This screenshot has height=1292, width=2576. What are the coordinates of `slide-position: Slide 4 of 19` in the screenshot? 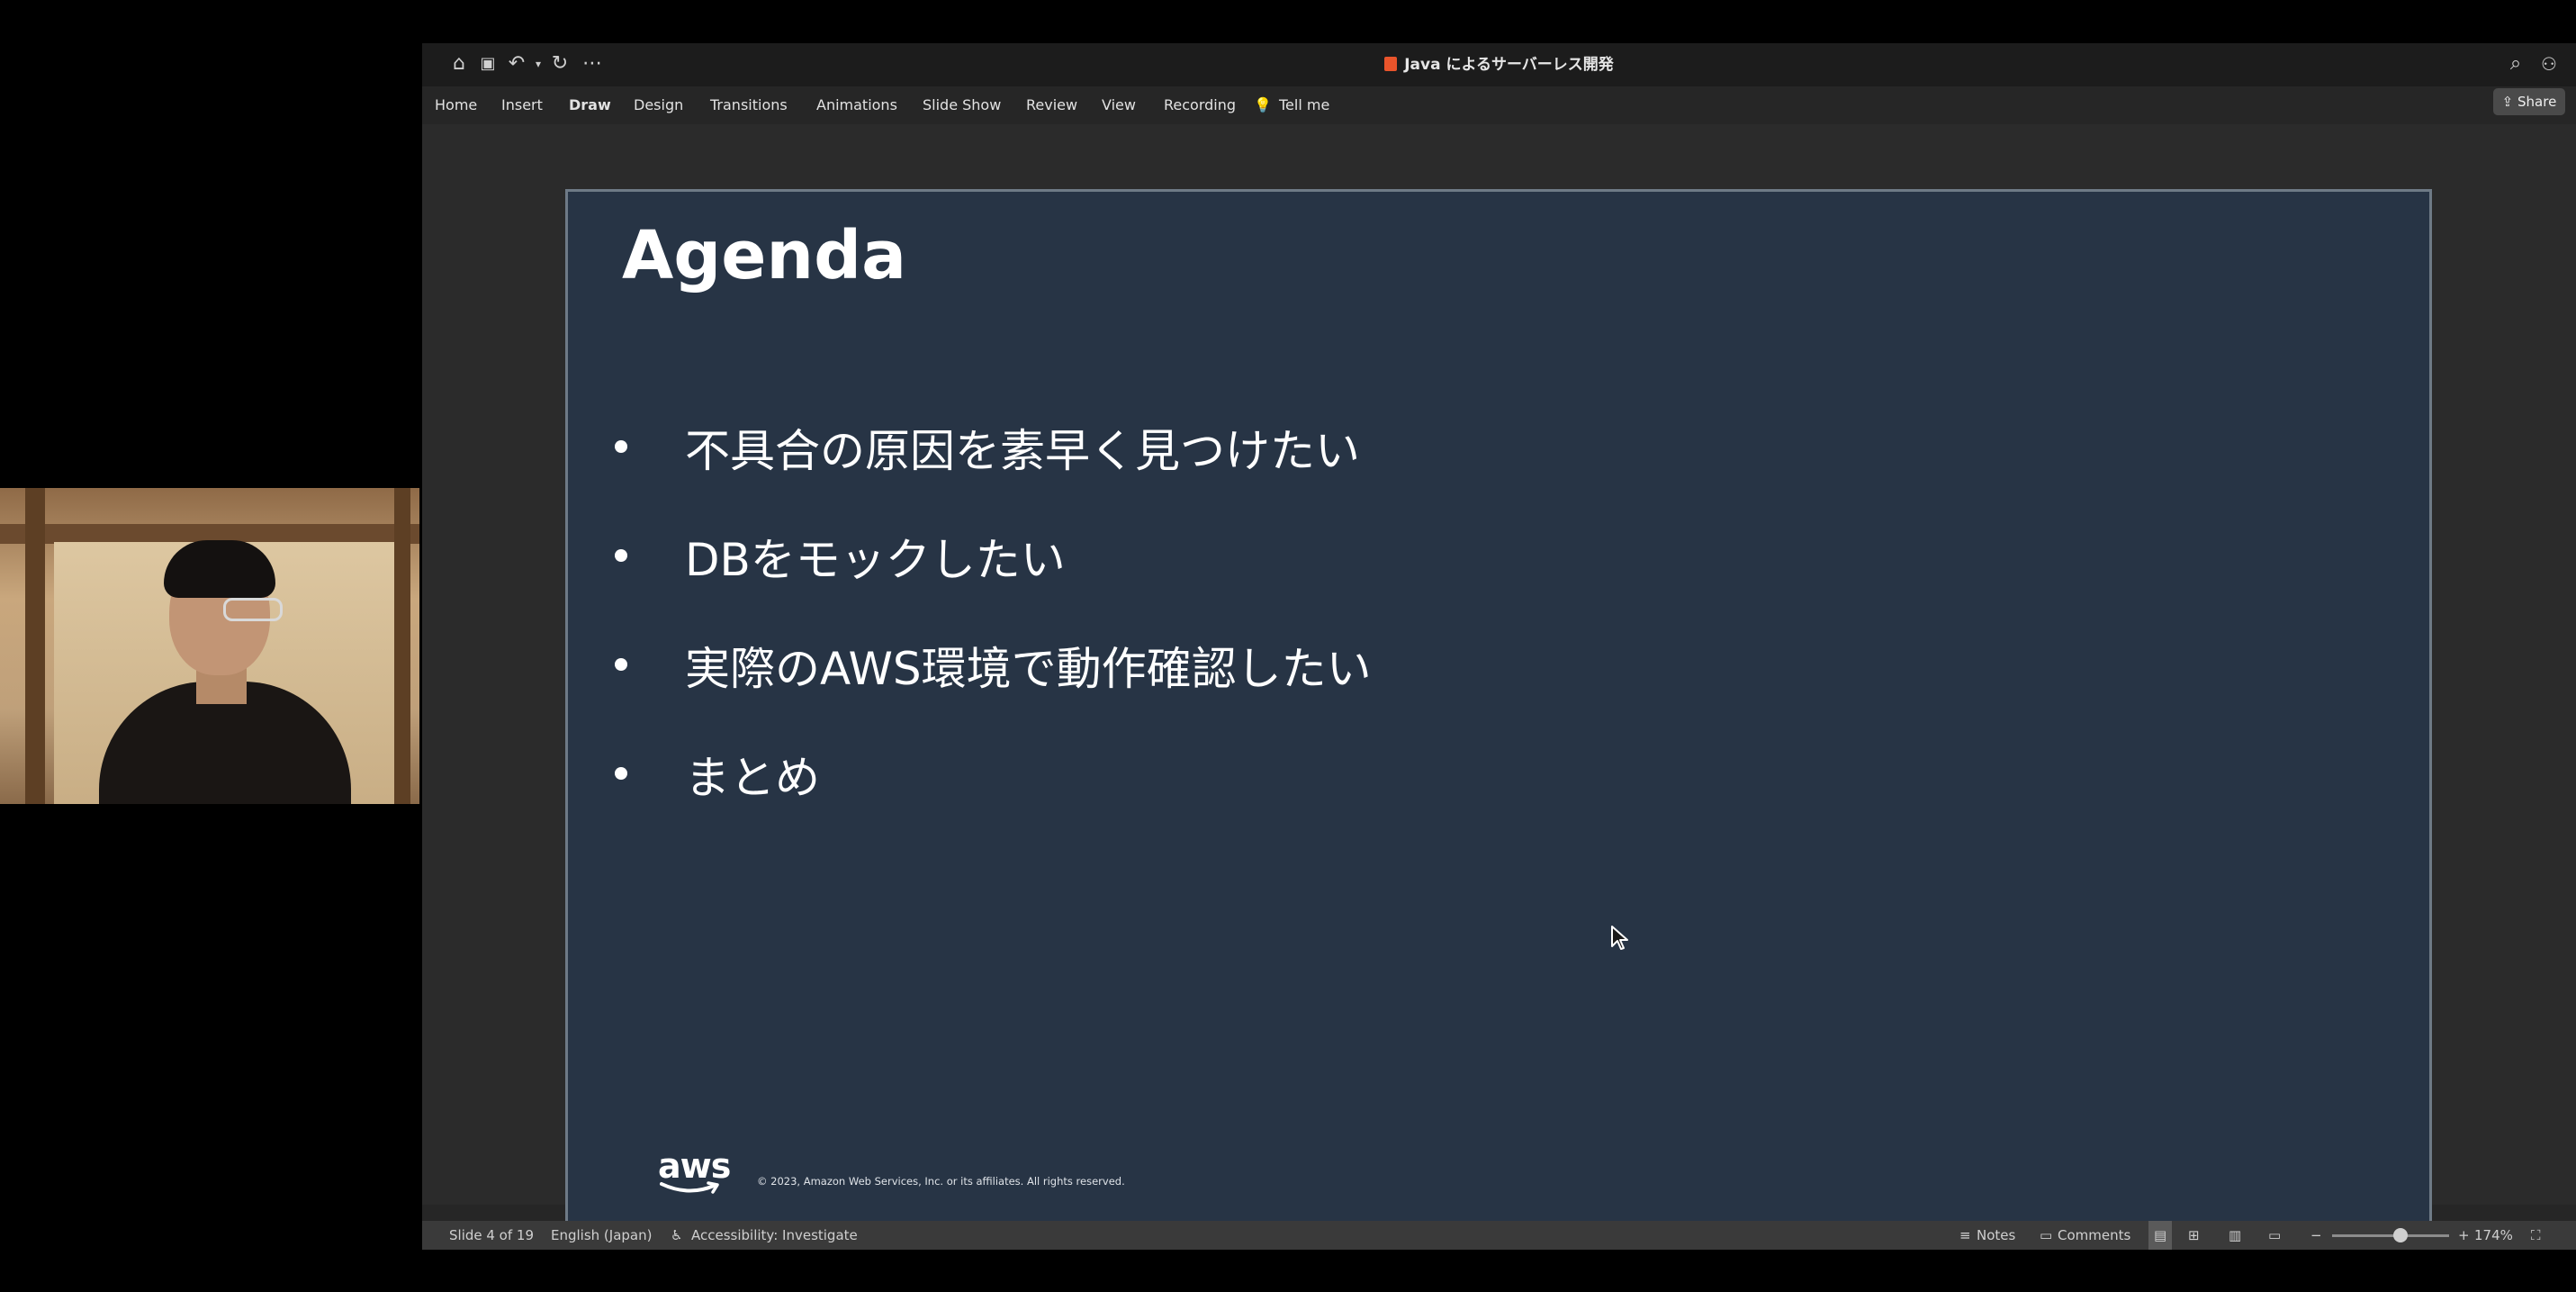 It's located at (491, 1235).